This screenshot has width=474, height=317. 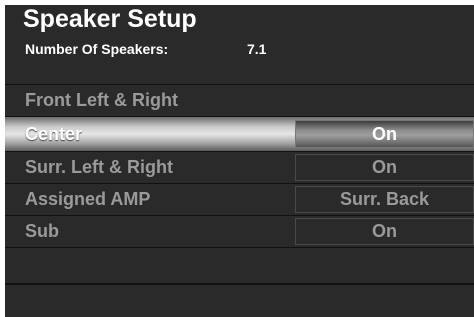 What do you see at coordinates (42, 231) in the screenshot?
I see `menu-item-label: Sub` at bounding box center [42, 231].